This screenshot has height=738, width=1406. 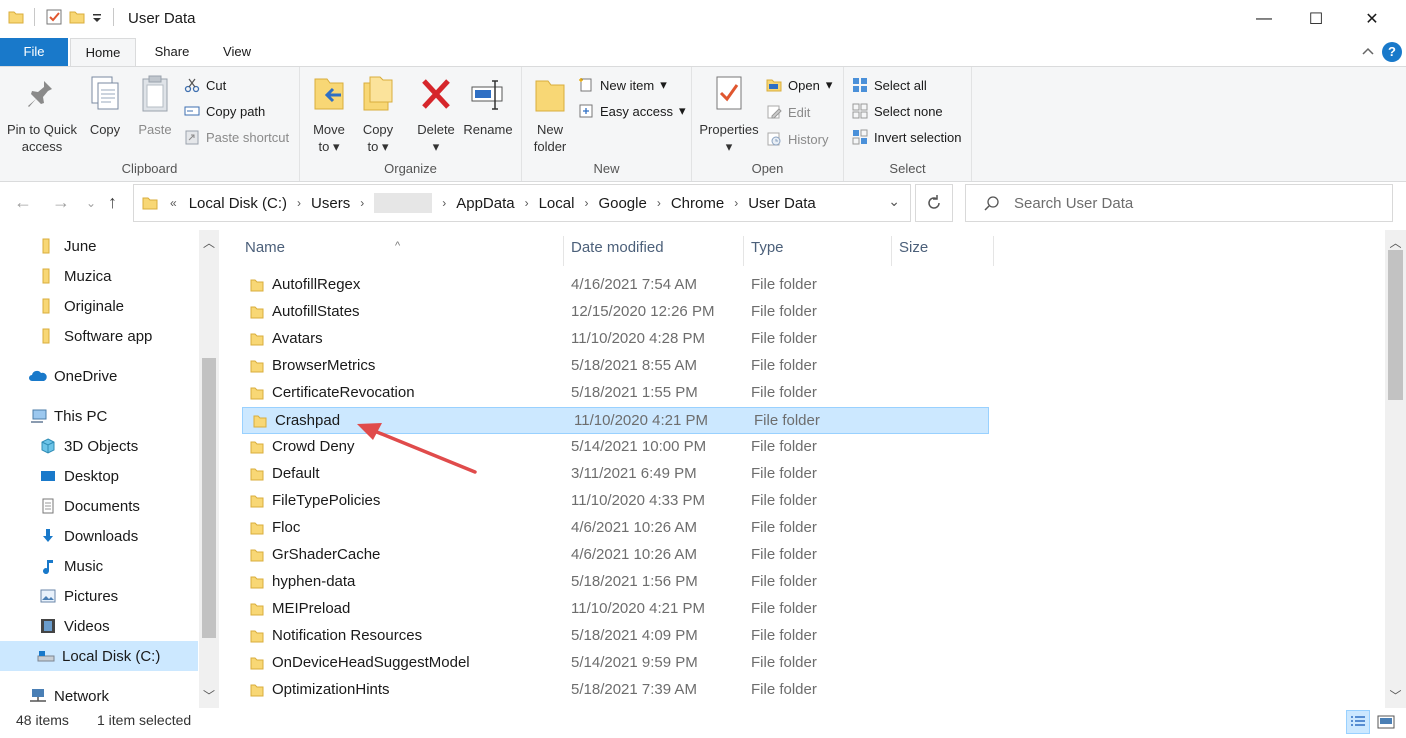 What do you see at coordinates (99, 336) in the screenshot?
I see `nav-item-software-app: Software app` at bounding box center [99, 336].